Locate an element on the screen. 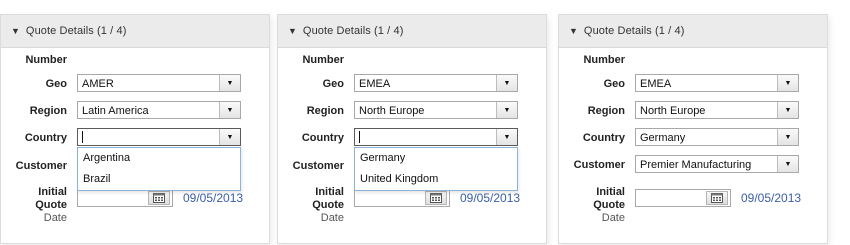  dropdown-option: Argentina is located at coordinates (159, 158).